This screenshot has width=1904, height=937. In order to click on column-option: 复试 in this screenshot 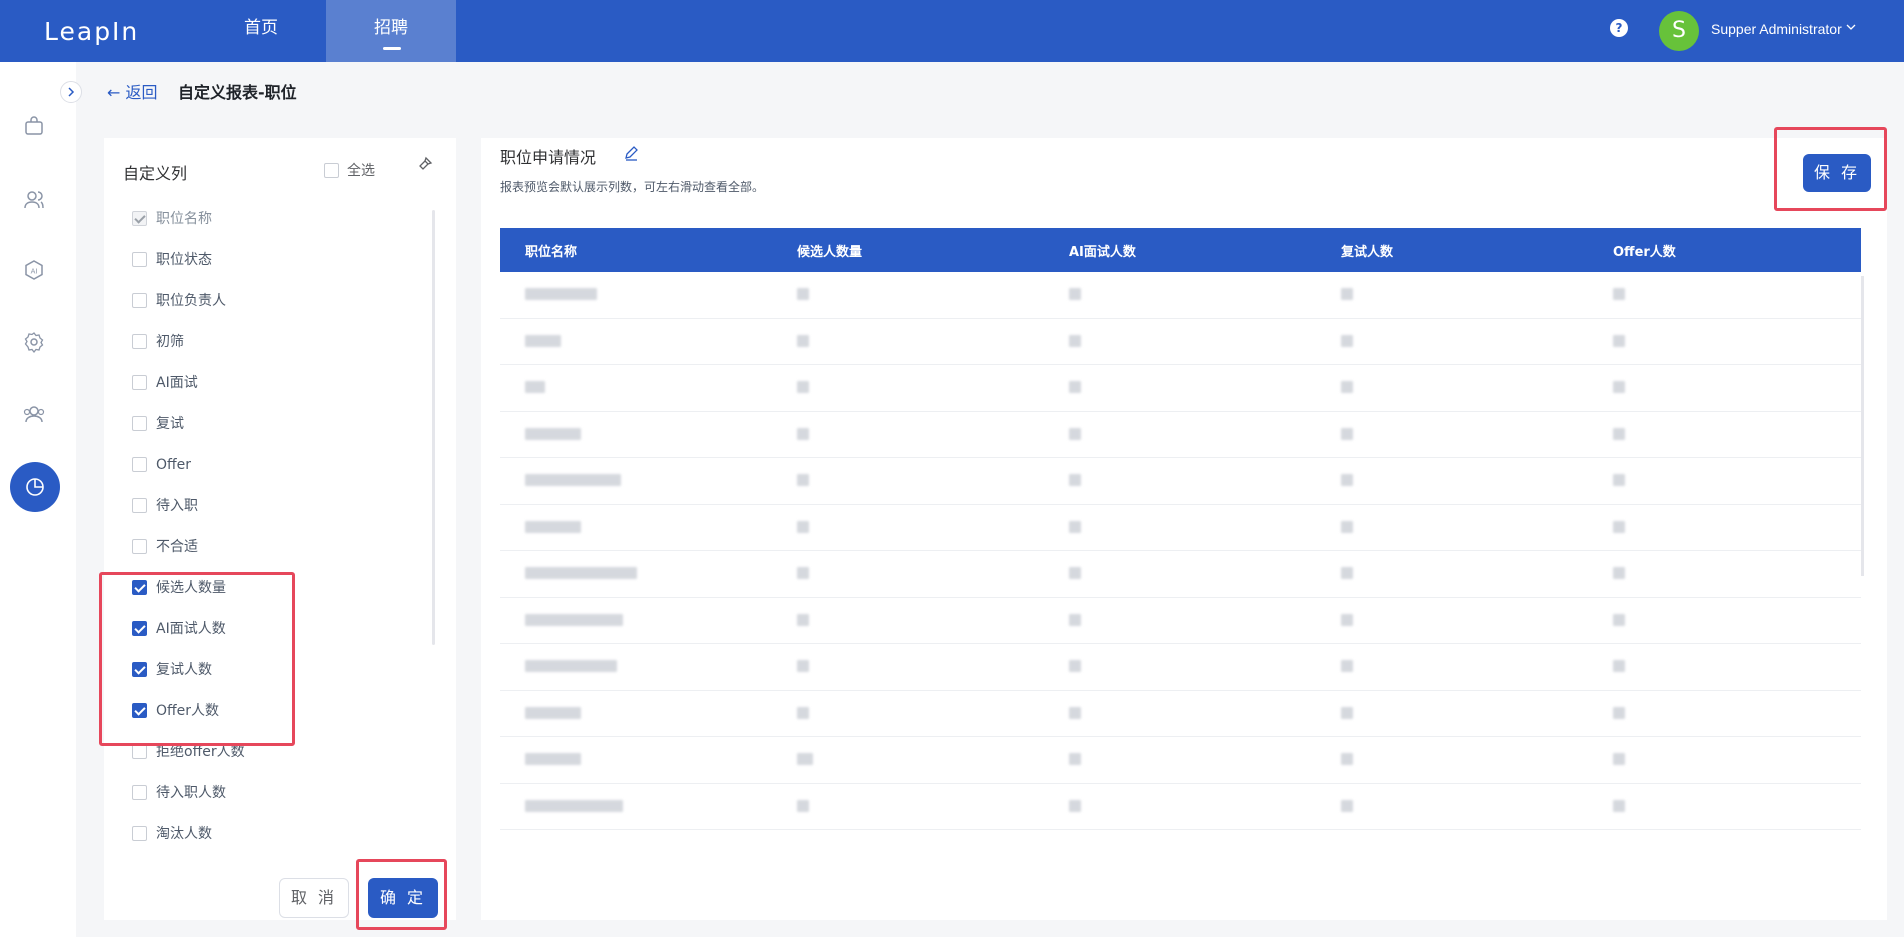, I will do `click(277, 423)`.